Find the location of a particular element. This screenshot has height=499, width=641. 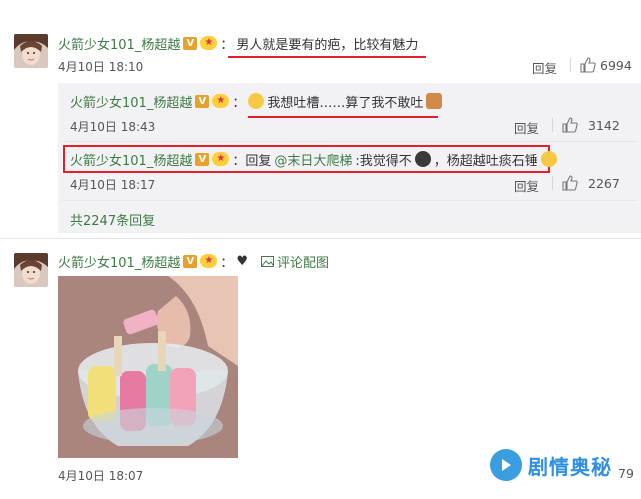

comment-time: 4月10日 18:07 is located at coordinates (101, 476).